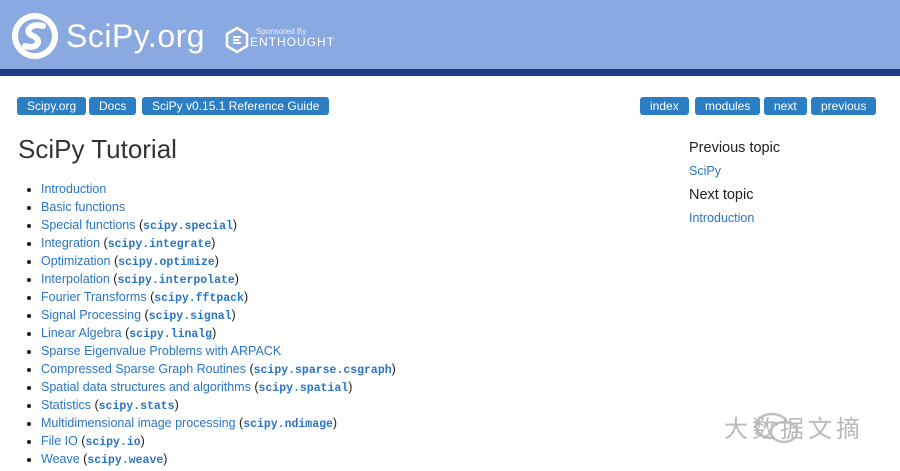  I want to click on toc-link: Compressed Sparse Graph Routines, so click(143, 369).